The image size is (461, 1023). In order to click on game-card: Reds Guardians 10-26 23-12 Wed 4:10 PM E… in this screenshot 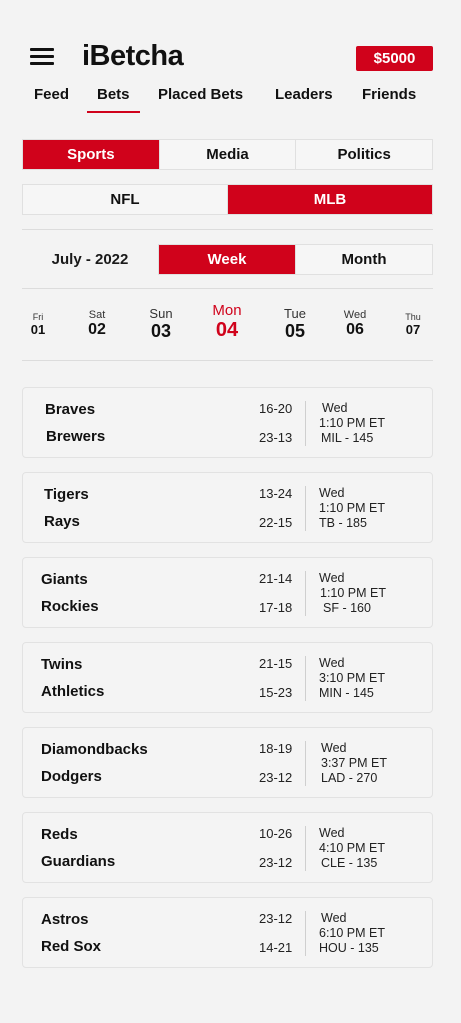, I will do `click(227, 847)`.